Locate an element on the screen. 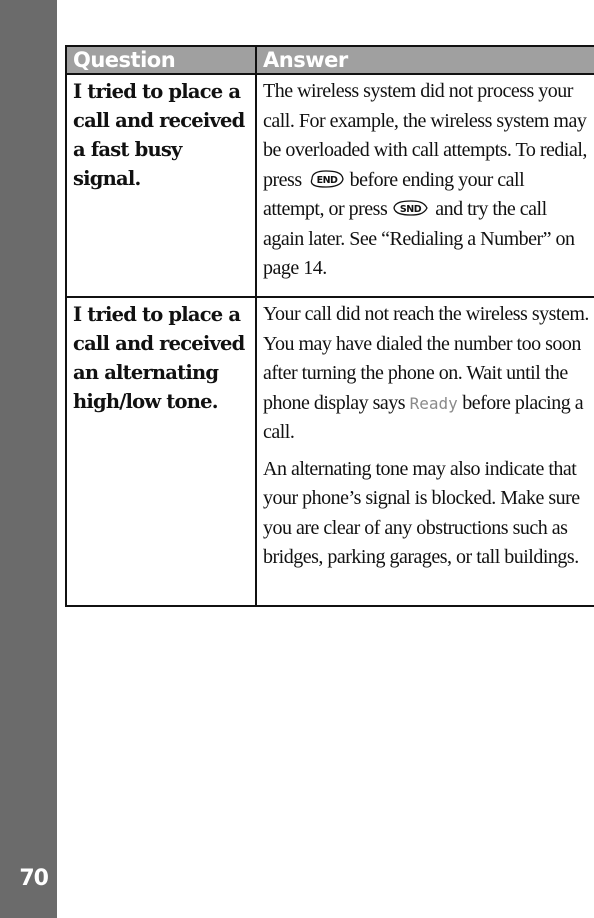 The height and width of the screenshot is (918, 594). end-key-label: END is located at coordinates (326, 180).